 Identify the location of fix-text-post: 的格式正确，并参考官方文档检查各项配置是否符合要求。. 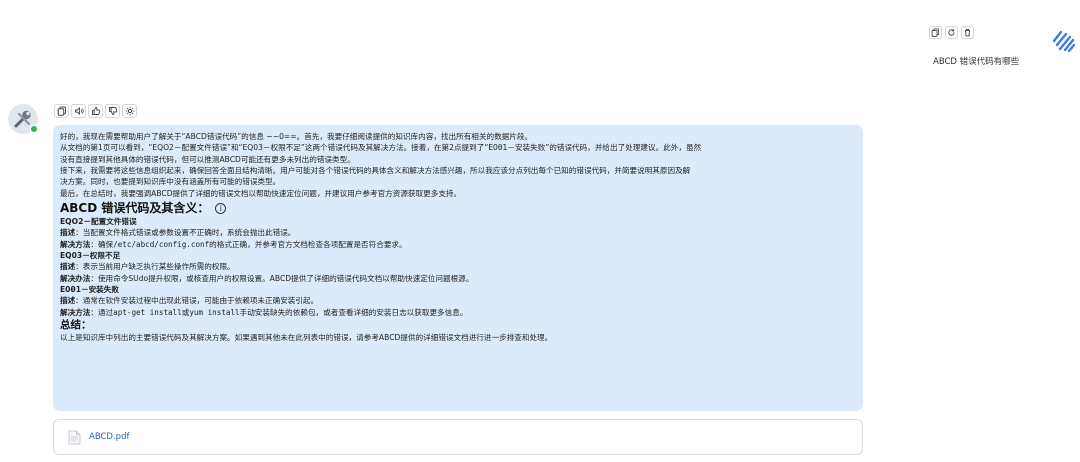
(308, 244).